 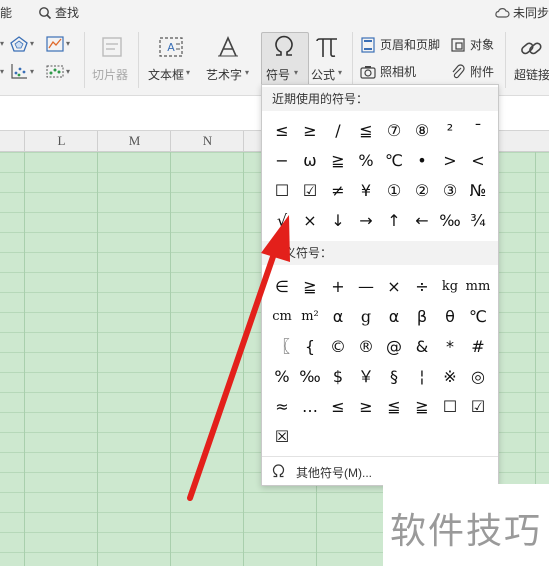 What do you see at coordinates (338, 191) in the screenshot?
I see `symbol-cell: ≠` at bounding box center [338, 191].